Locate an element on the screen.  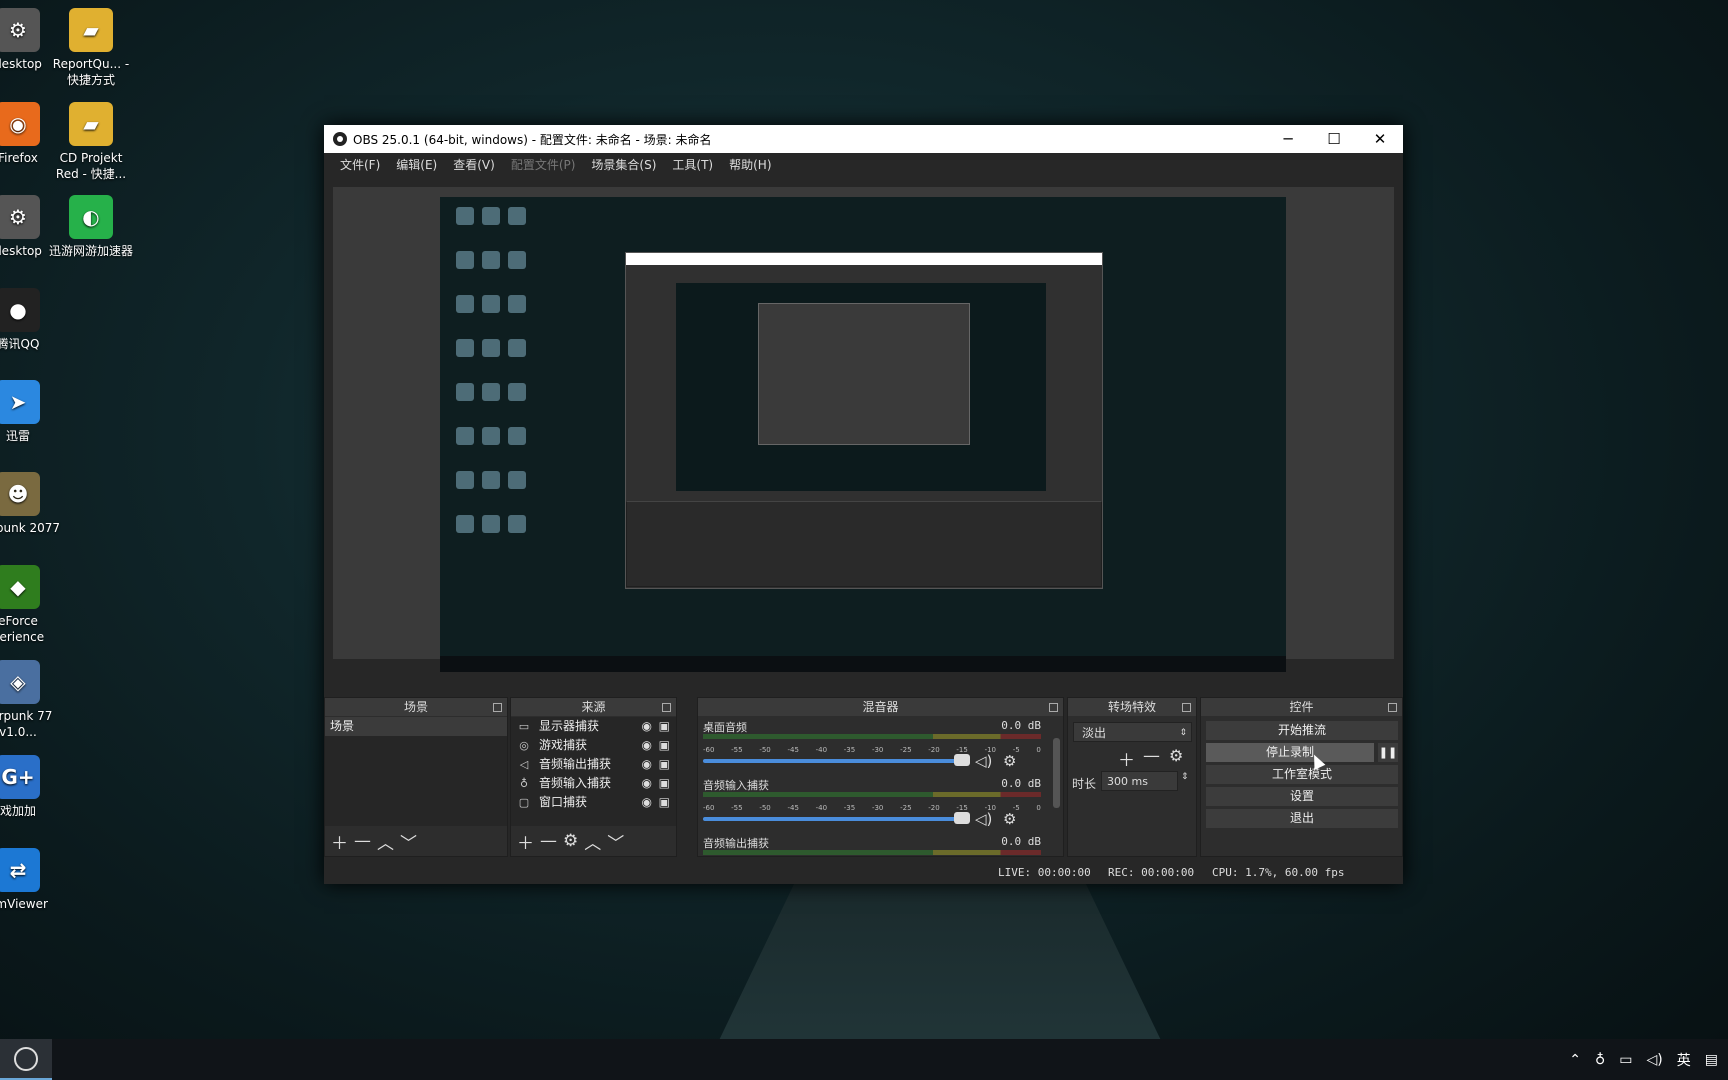
volume-icon: ◁) is located at coordinates (1655, 1060).